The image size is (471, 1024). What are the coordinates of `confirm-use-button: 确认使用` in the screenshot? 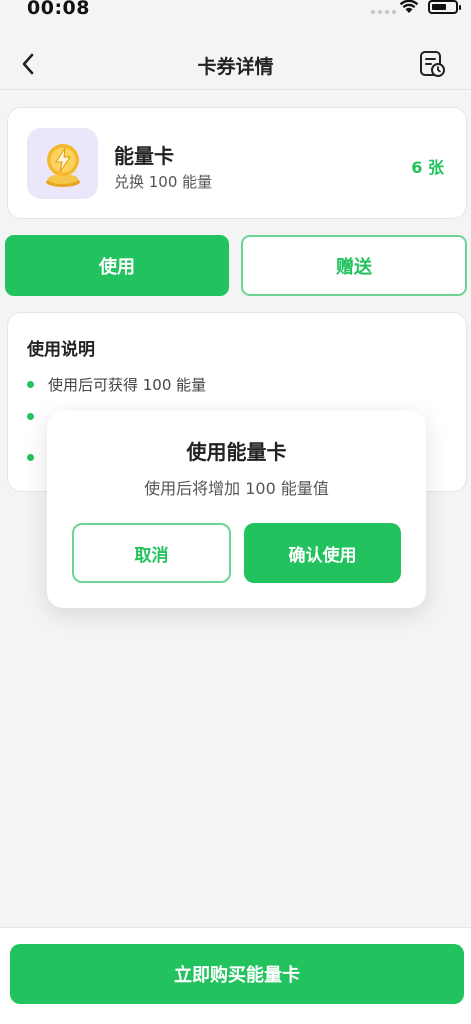 It's located at (322, 553).